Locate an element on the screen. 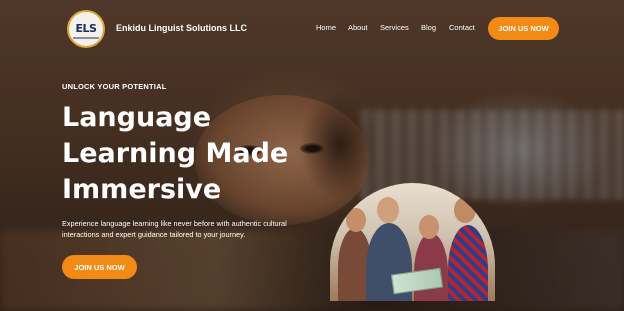 This screenshot has height=311, width=624. hero-eyebrow: UNLOCK YOUR POTENTIAL is located at coordinates (114, 86).